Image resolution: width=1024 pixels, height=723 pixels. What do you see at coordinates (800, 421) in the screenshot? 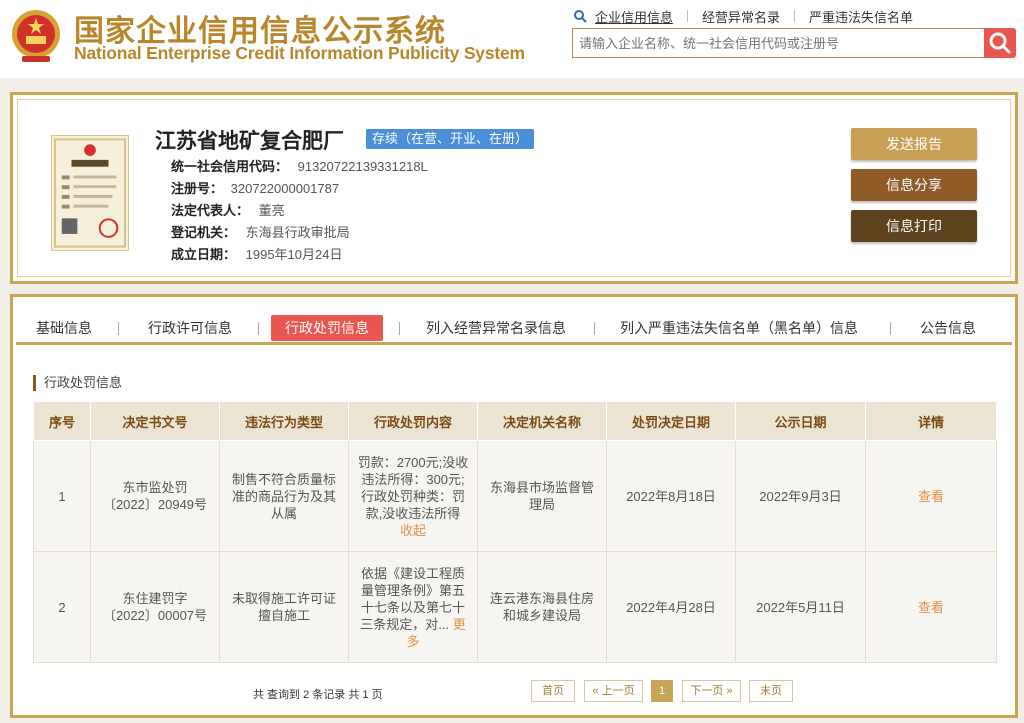
I see `col-header-publish-date: 公示日期` at bounding box center [800, 421].